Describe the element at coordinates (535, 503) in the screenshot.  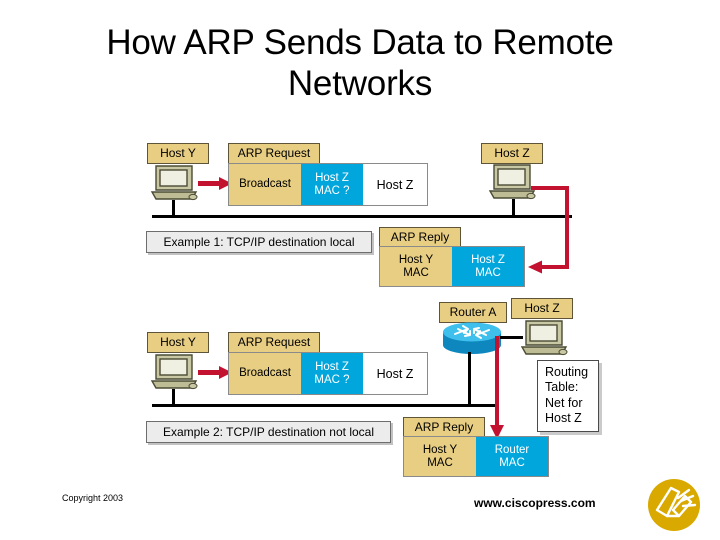
I see `ciscopress-url: www.ciscopress.com` at that location.